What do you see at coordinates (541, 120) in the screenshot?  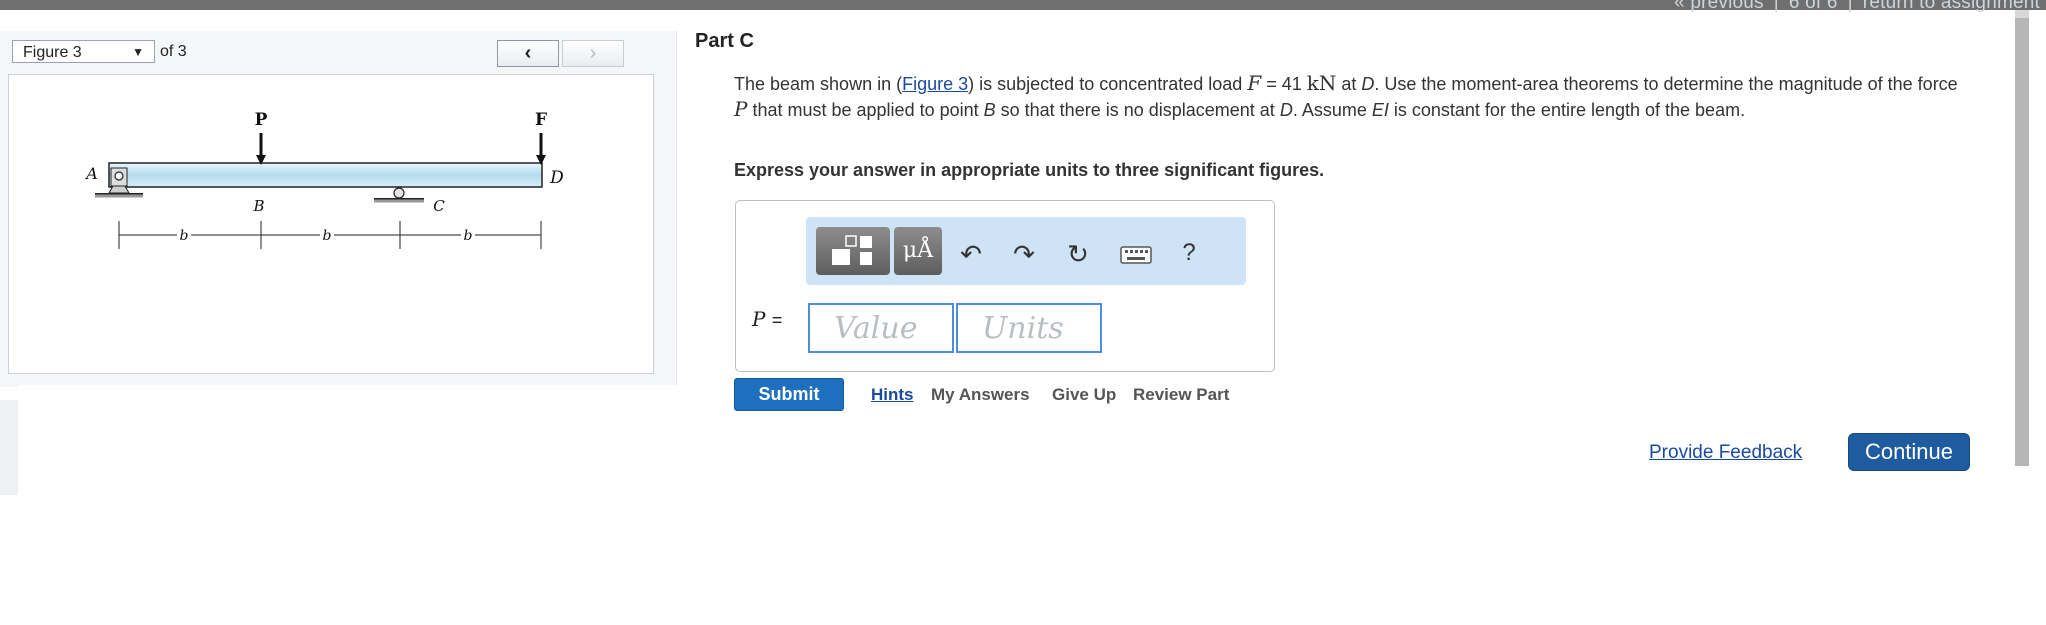 I see `label-f: F` at bounding box center [541, 120].